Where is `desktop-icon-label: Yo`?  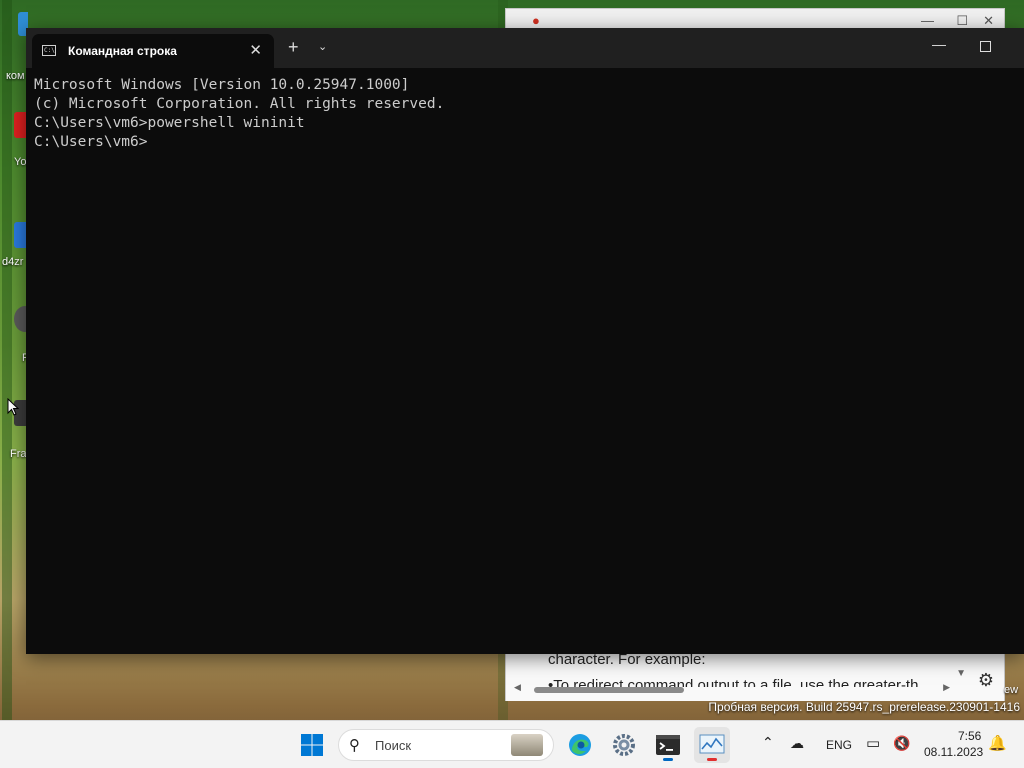 desktop-icon-label: Yo is located at coordinates (20, 162).